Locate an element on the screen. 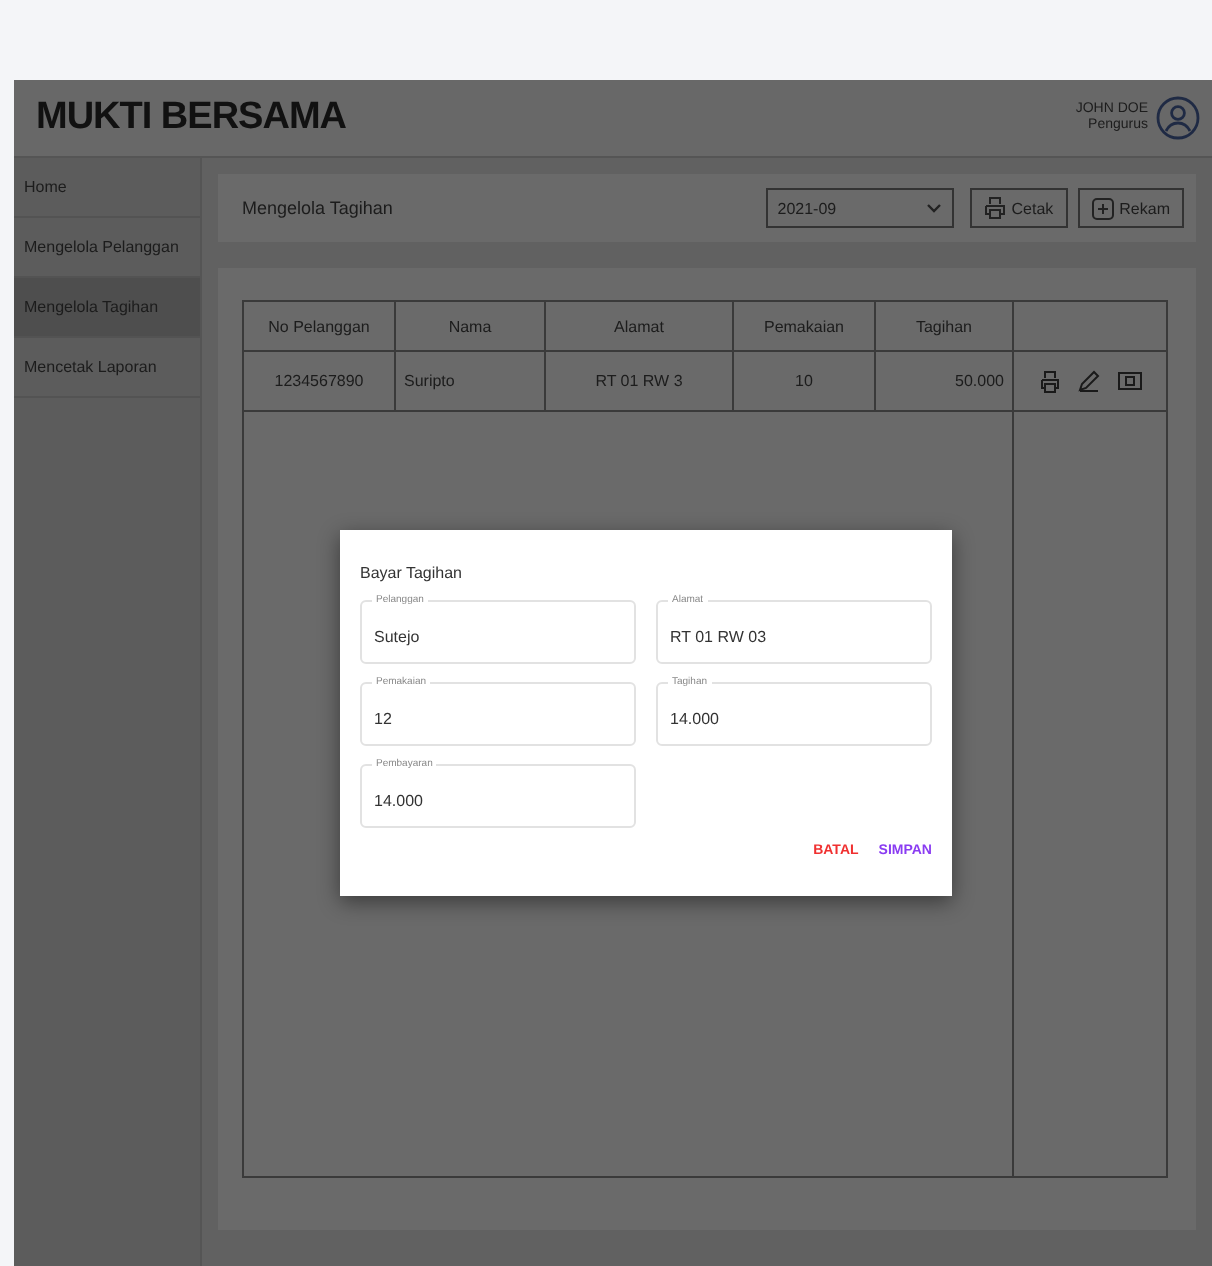  column-header: Pemakaian is located at coordinates (805, 327).